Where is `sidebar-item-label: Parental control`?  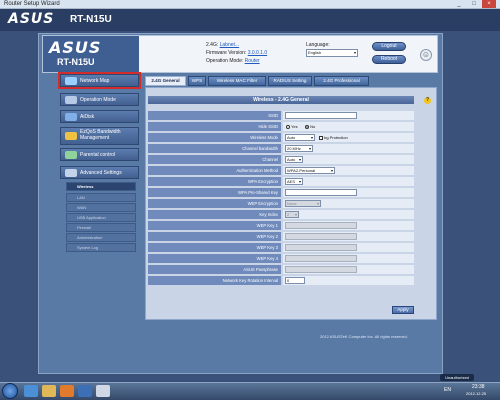
sidebar-item-label: Parental control is located at coordinates (98, 155).